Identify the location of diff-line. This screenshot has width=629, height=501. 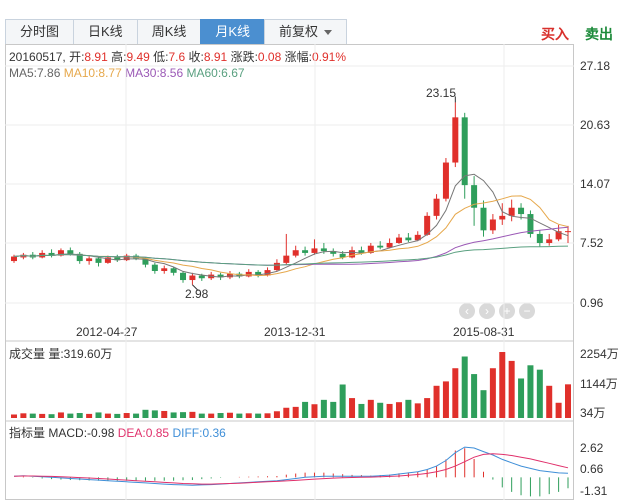
(291, 466).